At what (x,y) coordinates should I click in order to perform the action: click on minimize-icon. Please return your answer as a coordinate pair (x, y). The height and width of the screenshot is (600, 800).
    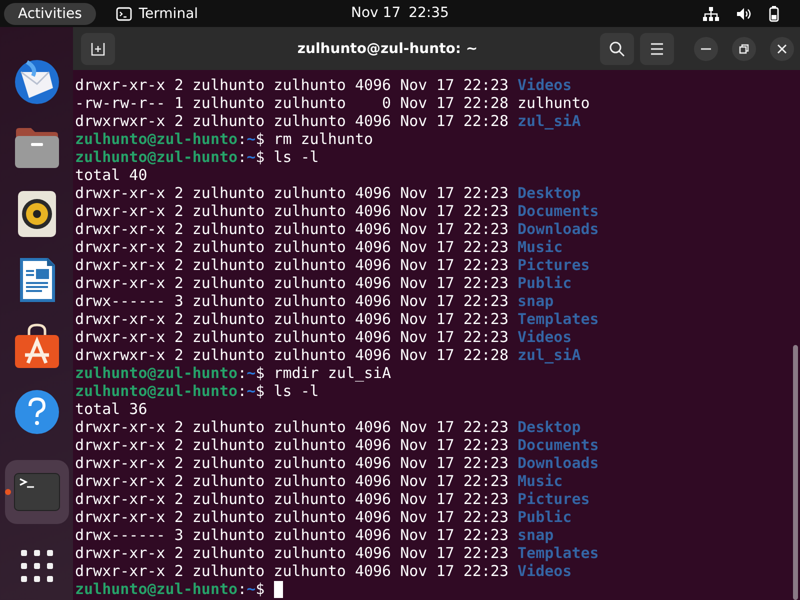
    Looking at the image, I should click on (706, 49).